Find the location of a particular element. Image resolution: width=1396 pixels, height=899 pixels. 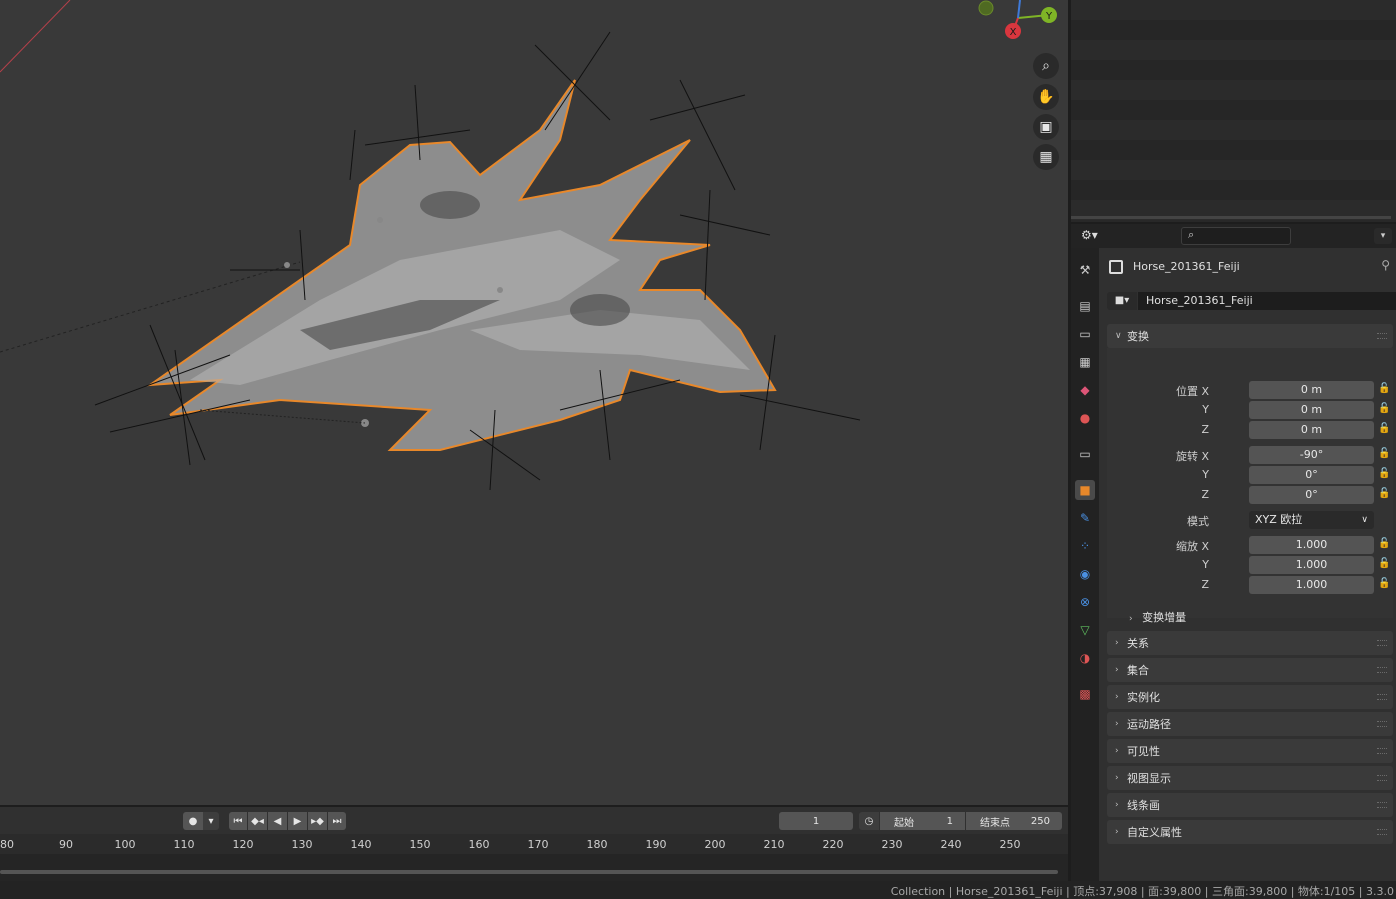

panel-visibility: › 可见性 is located at coordinates (1250, 751).